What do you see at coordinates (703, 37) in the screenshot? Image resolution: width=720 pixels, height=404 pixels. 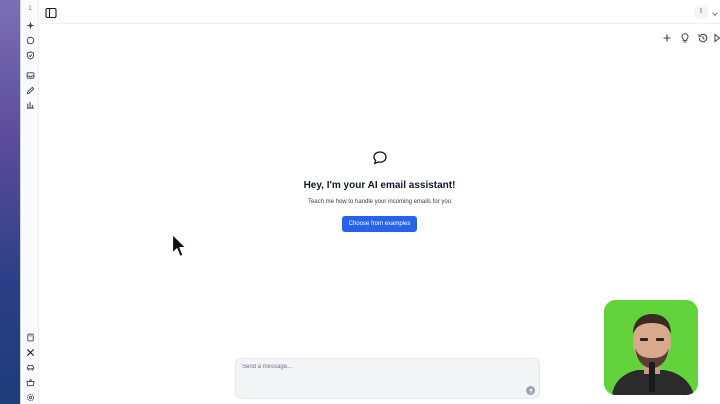 I see `history-icon` at bounding box center [703, 37].